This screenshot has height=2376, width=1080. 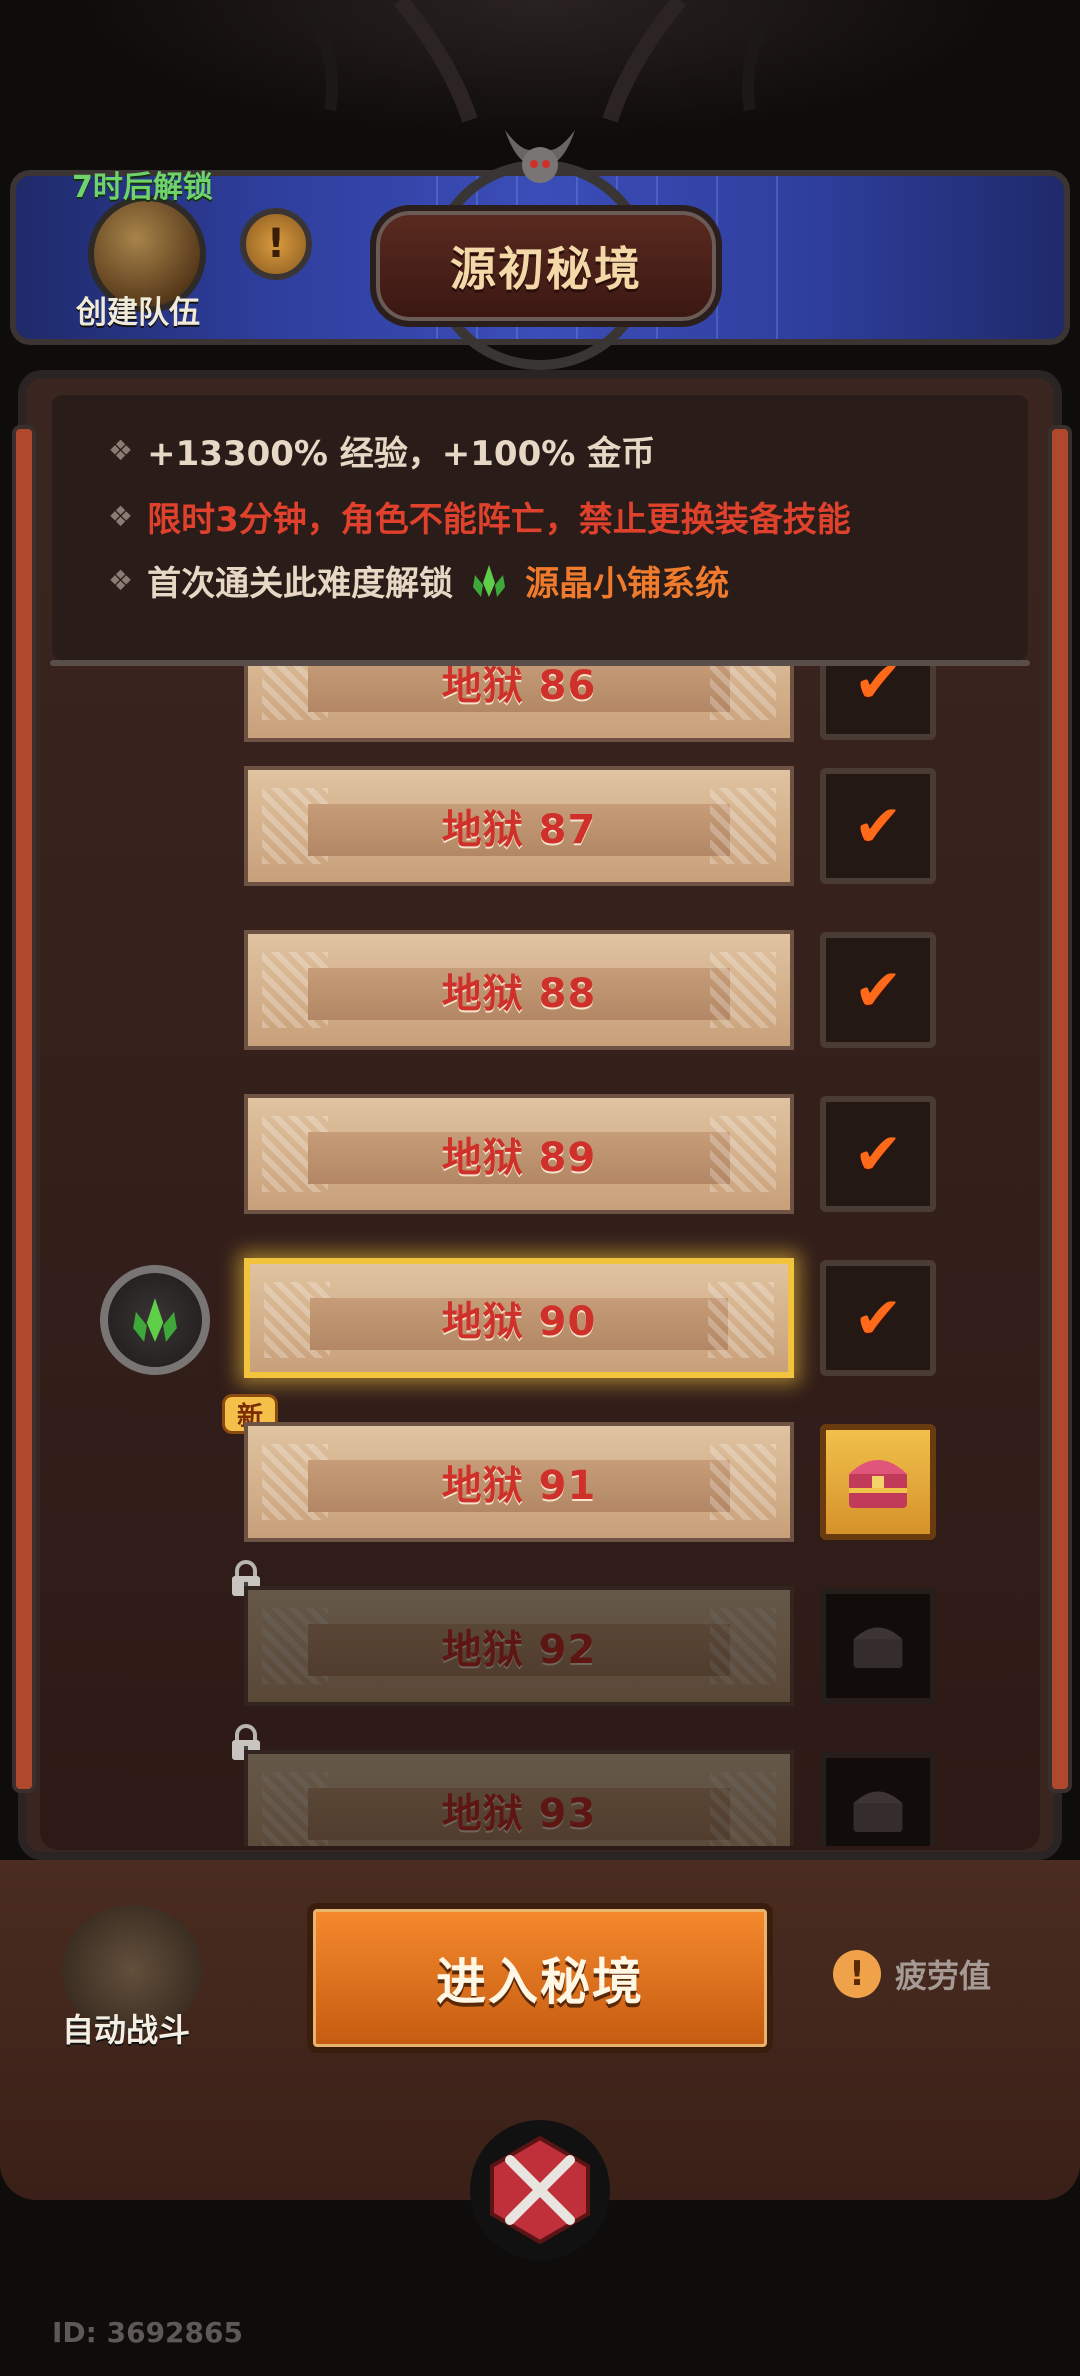 I want to click on level-name: 地狱 86, so click(x=519, y=687).